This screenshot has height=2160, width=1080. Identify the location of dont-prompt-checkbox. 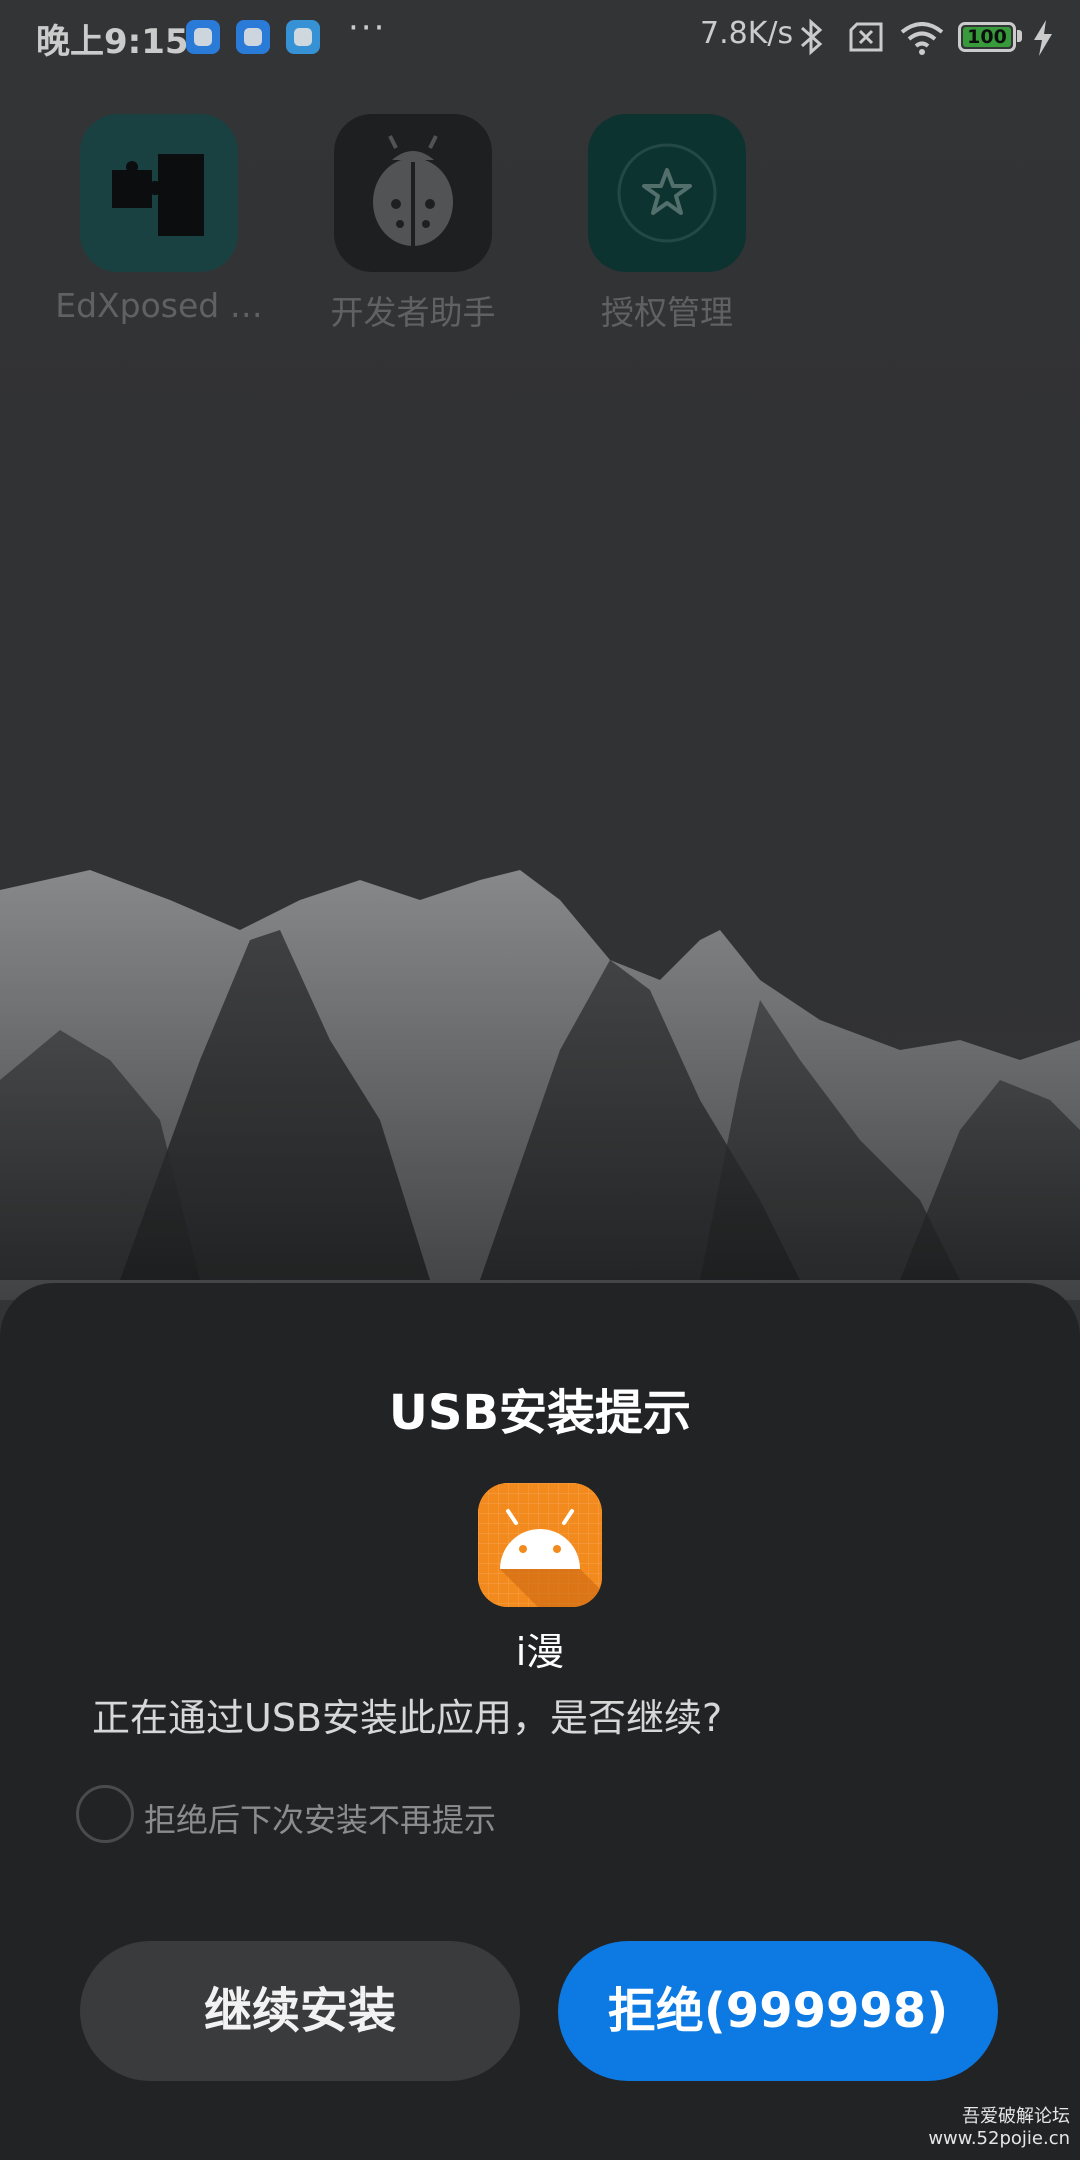
(105, 1814).